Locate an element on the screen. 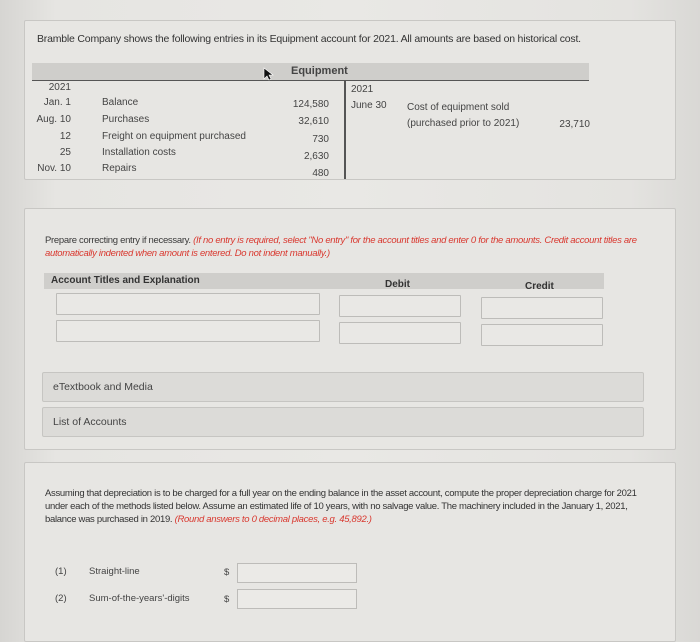  credit-year: 2021 is located at coordinates (362, 89).